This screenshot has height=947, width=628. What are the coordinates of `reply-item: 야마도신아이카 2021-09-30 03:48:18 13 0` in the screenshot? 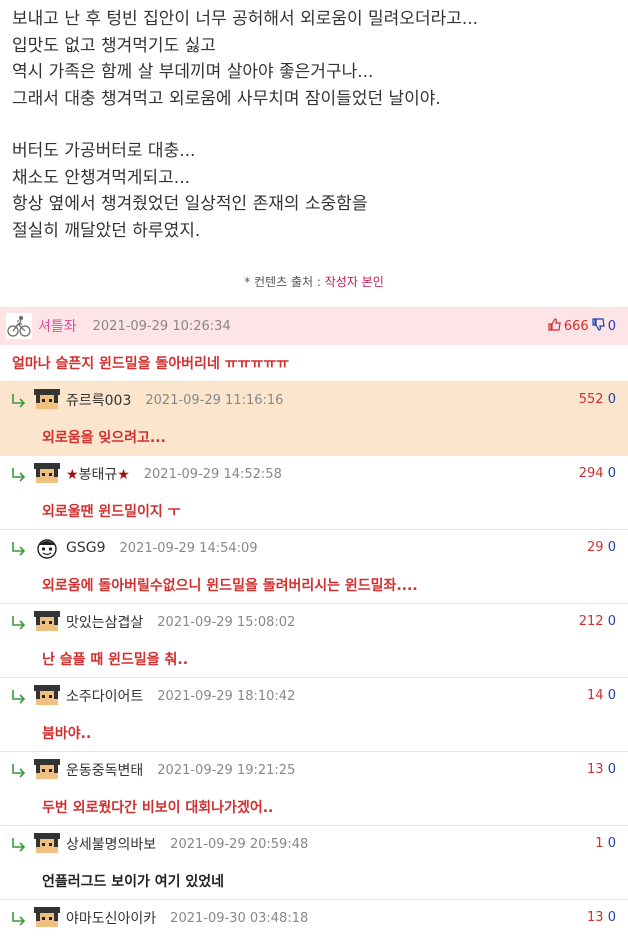 It's located at (314, 917).